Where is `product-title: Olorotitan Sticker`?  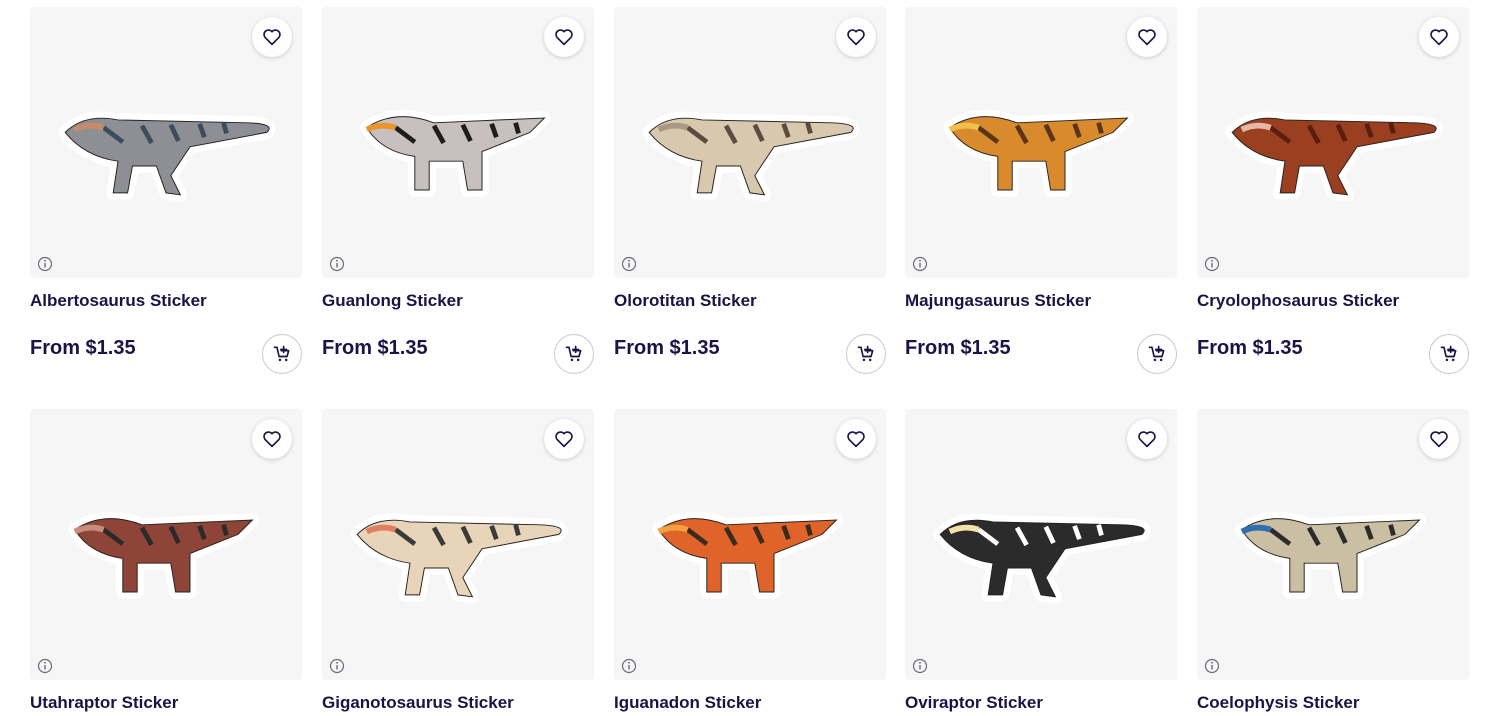 product-title: Olorotitan Sticker is located at coordinates (685, 301).